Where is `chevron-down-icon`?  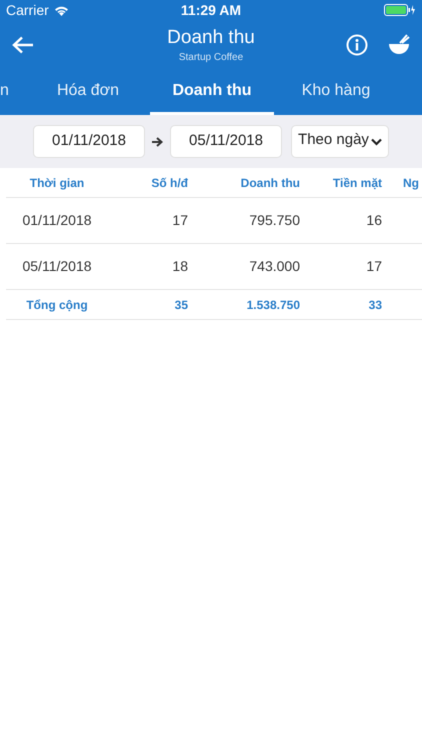
chevron-down-icon is located at coordinates (376, 142).